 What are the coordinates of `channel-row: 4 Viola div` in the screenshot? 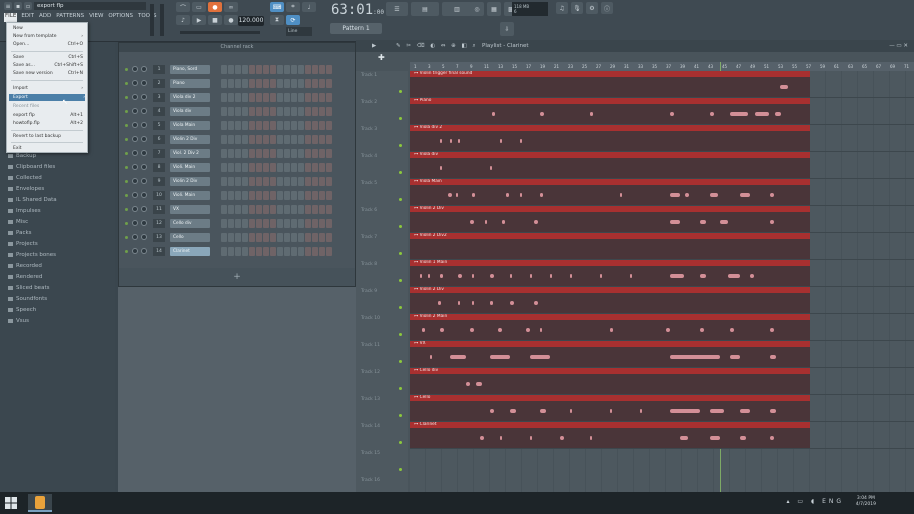 It's located at (237, 111).